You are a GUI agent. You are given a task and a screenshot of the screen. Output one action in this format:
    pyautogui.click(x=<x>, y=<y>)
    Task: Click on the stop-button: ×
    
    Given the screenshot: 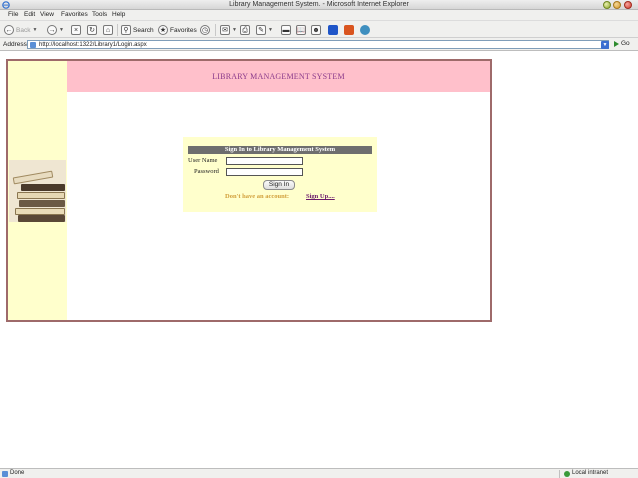 What is the action you would take?
    pyautogui.click(x=76, y=30)
    